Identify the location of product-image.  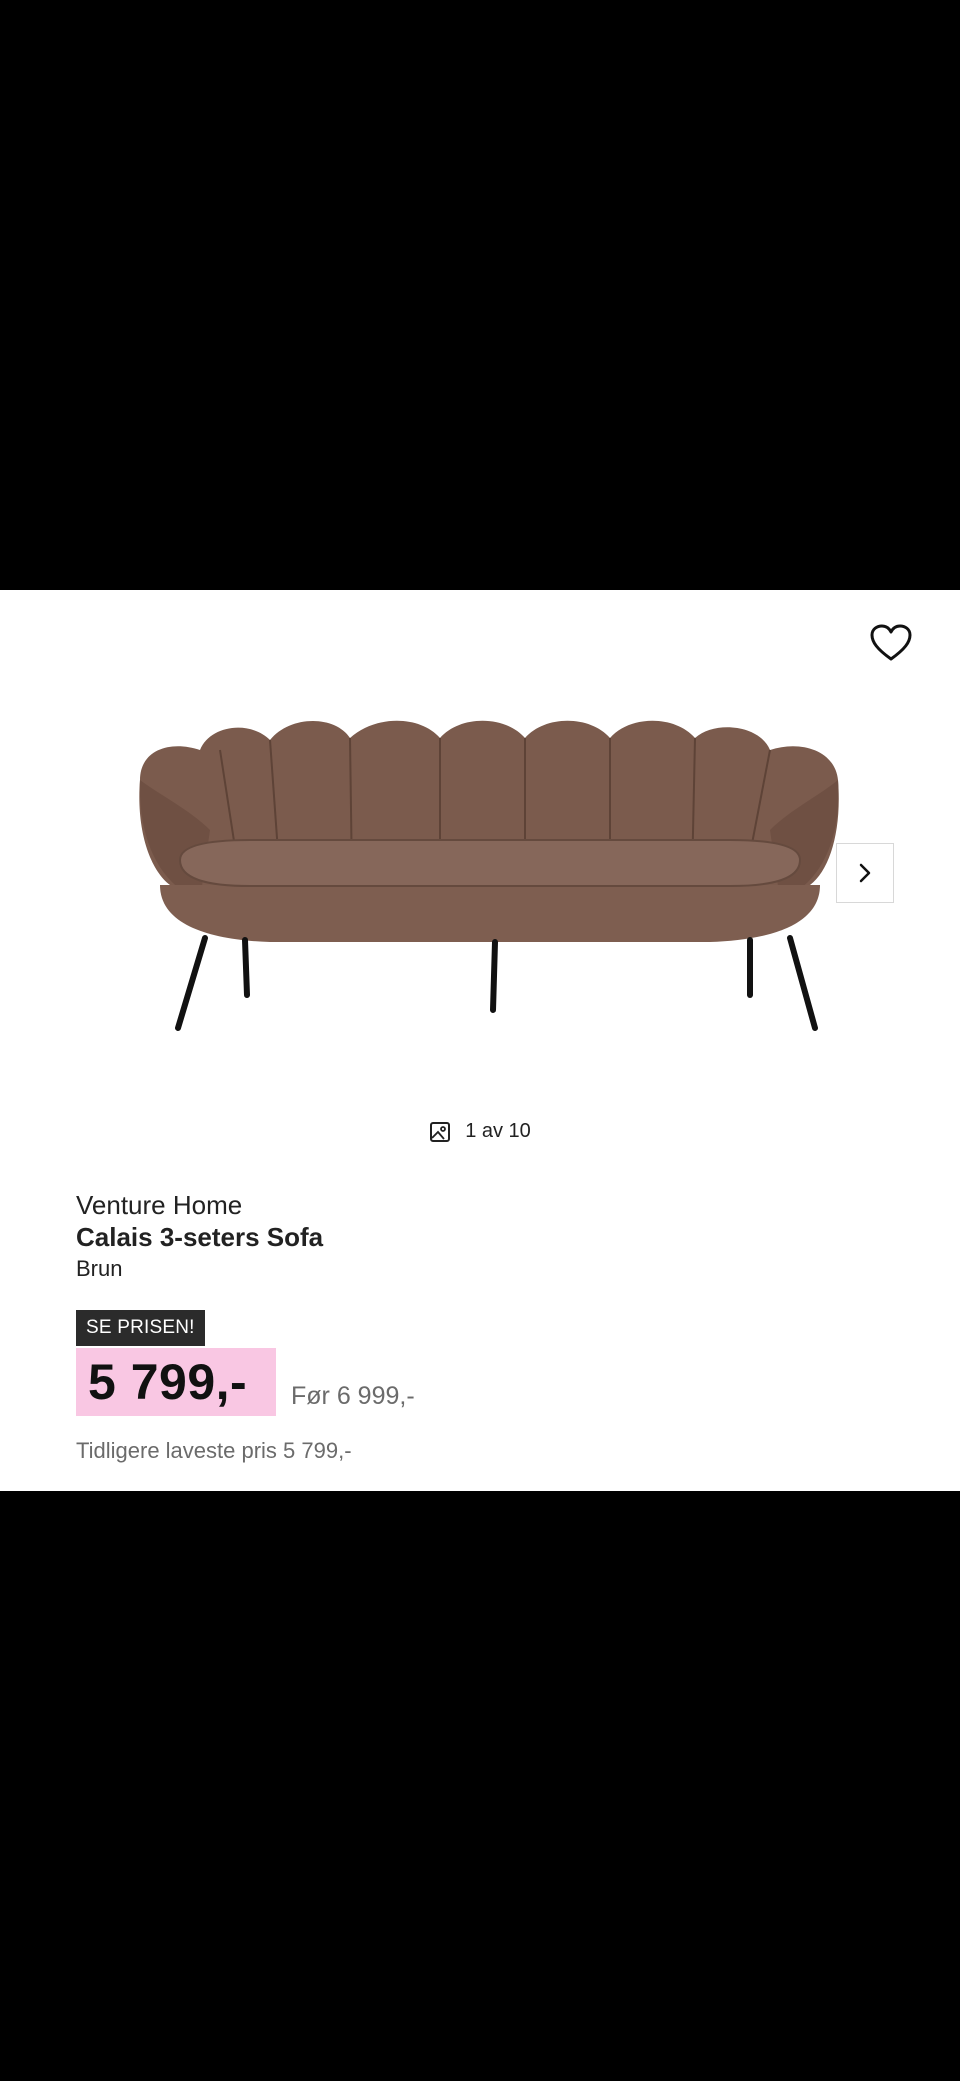
(490, 875).